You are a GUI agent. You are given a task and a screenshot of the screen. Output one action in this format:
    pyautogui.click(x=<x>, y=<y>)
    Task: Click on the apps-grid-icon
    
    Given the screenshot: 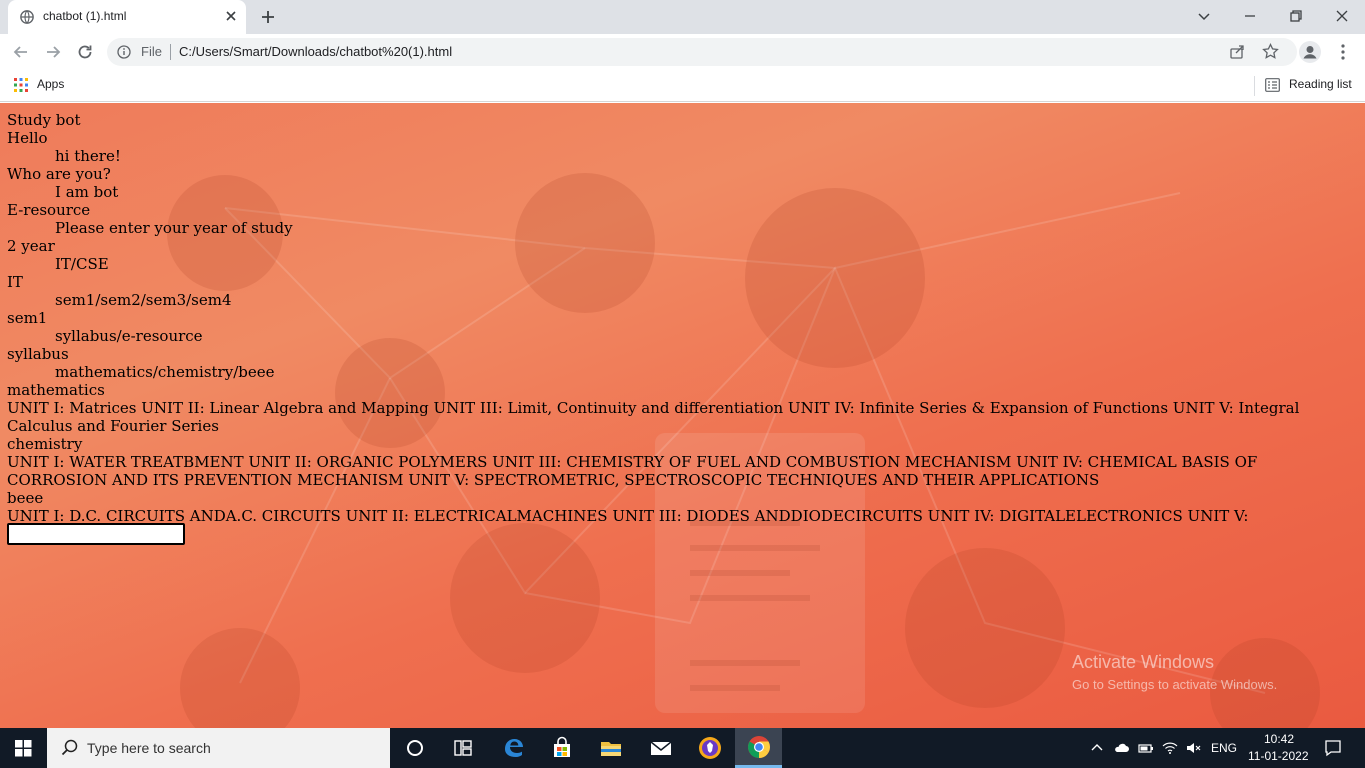 What is the action you would take?
    pyautogui.click(x=21, y=85)
    